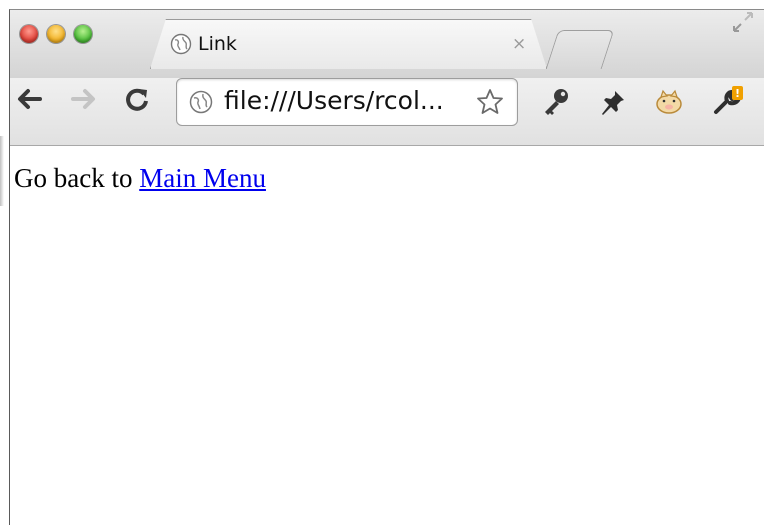  Describe the element at coordinates (217, 44) in the screenshot. I see `tab-title: Link` at that location.